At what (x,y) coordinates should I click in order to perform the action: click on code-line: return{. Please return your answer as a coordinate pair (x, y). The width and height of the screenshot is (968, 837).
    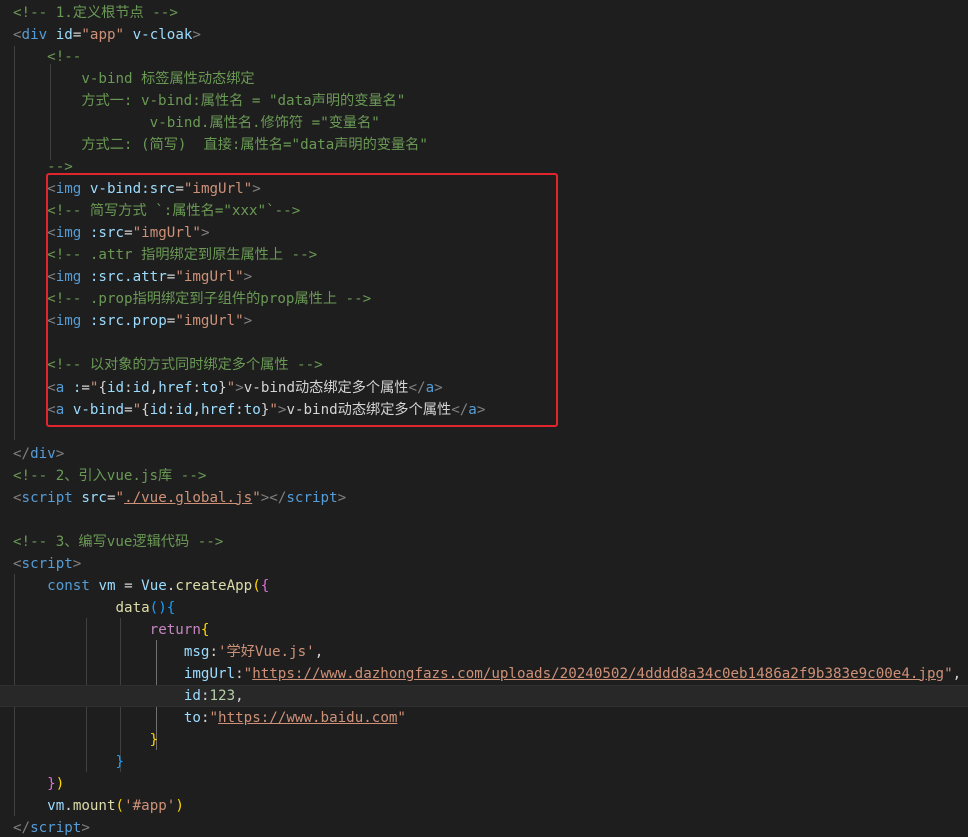
    Looking at the image, I should click on (484, 630).